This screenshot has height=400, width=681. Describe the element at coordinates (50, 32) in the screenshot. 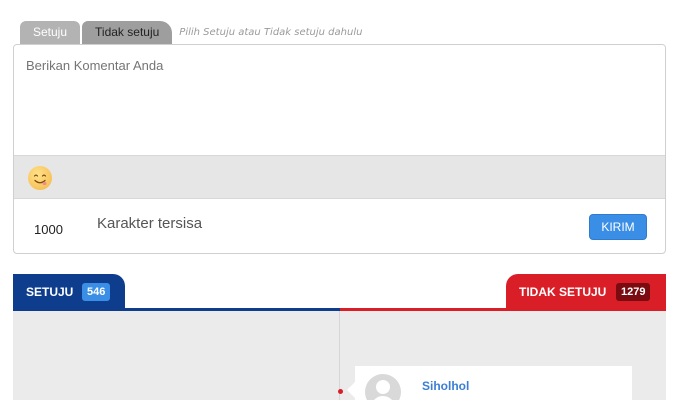

I see `tab-setuju: Setuju` at that location.